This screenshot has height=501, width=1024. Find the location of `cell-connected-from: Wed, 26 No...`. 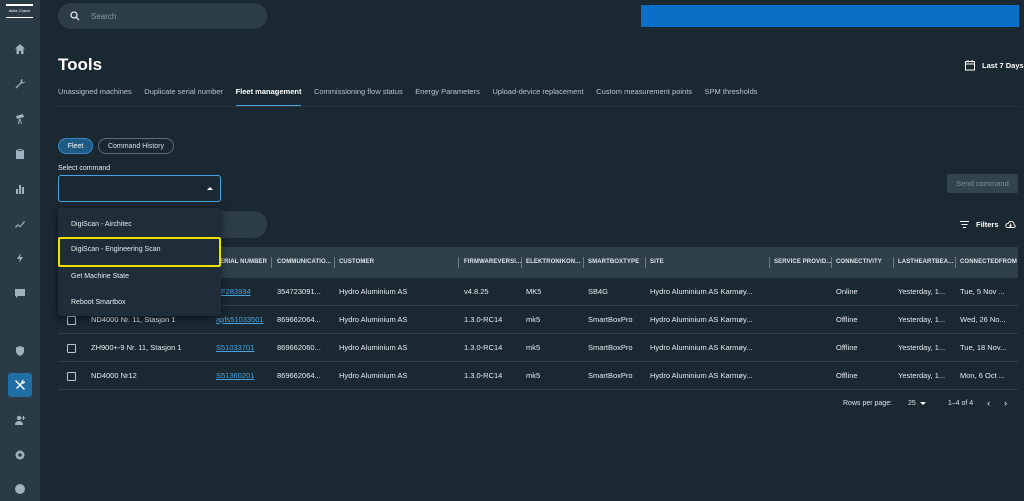

cell-connected-from: Wed, 26 No... is located at coordinates (983, 319).